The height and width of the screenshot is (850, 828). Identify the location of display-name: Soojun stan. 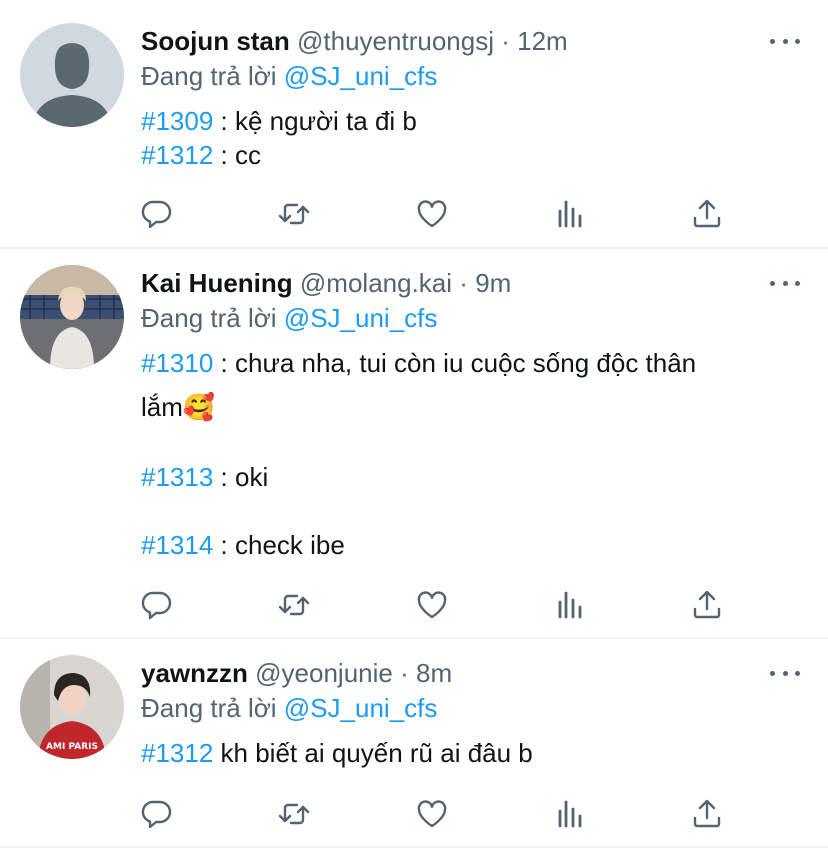
(215, 41).